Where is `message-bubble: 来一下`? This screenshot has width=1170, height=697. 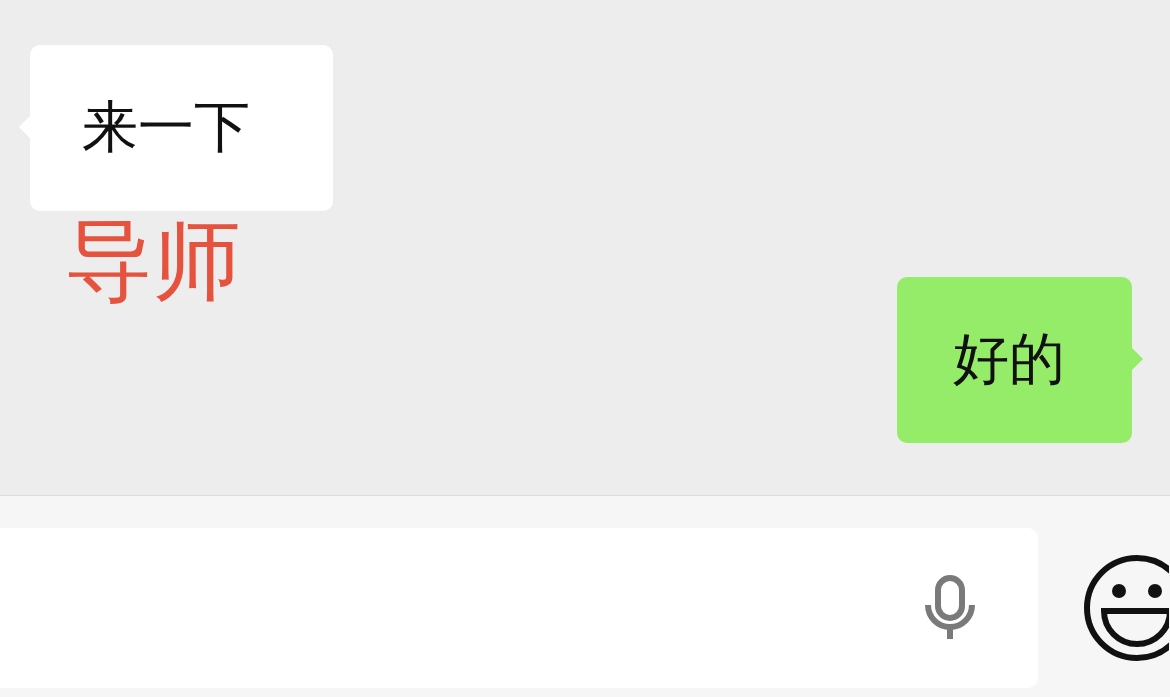 message-bubble: 来一下 is located at coordinates (176, 128).